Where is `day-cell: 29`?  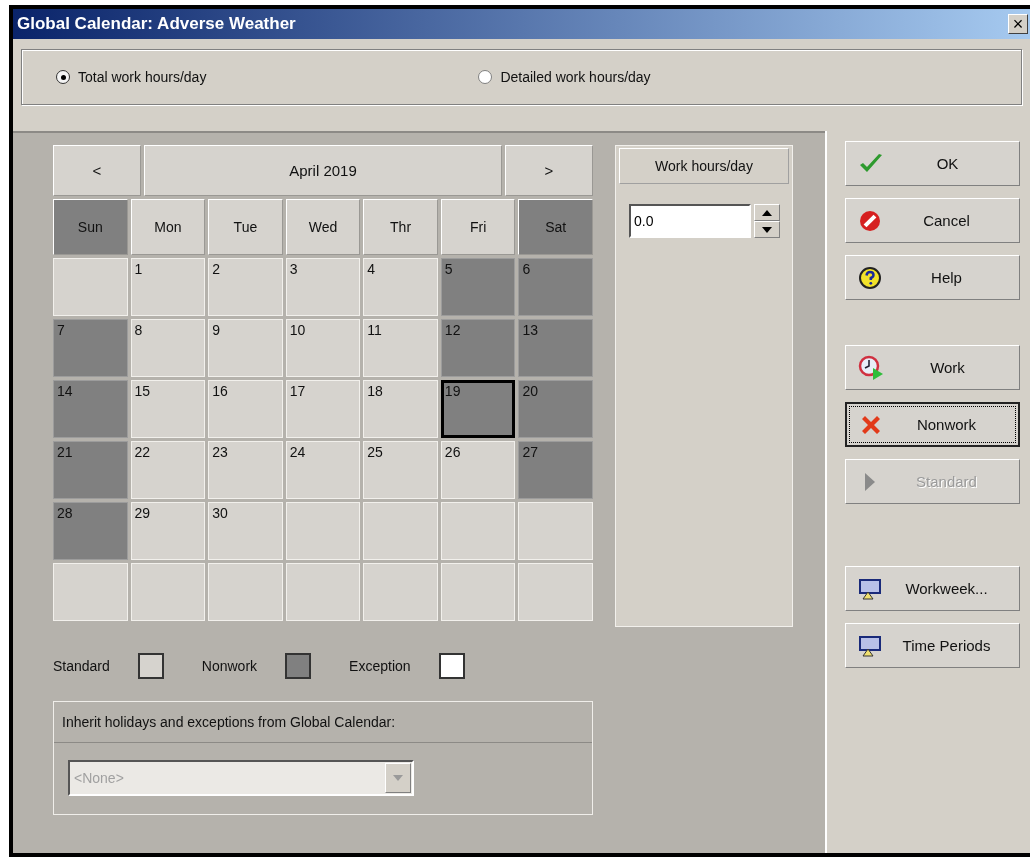
day-cell: 29 is located at coordinates (168, 531).